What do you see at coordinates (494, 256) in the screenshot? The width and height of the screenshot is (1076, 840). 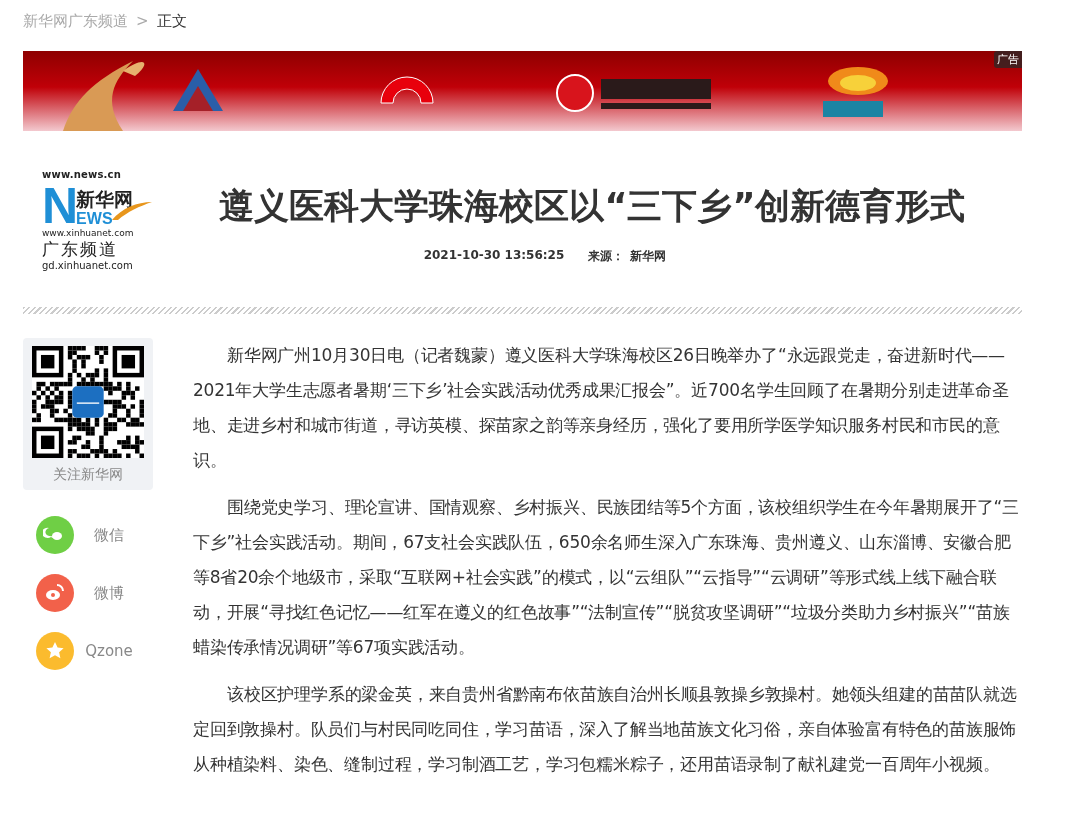 I see `publish-time: 2021-10-30 13:56:25` at bounding box center [494, 256].